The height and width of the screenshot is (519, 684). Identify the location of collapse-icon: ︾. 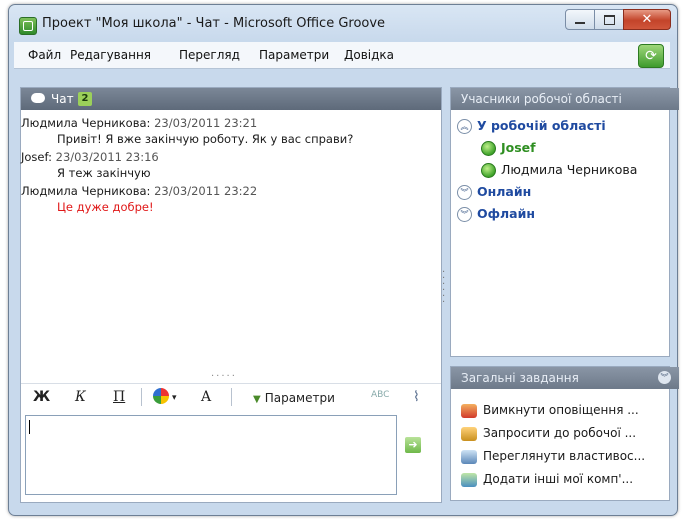
(664, 377).